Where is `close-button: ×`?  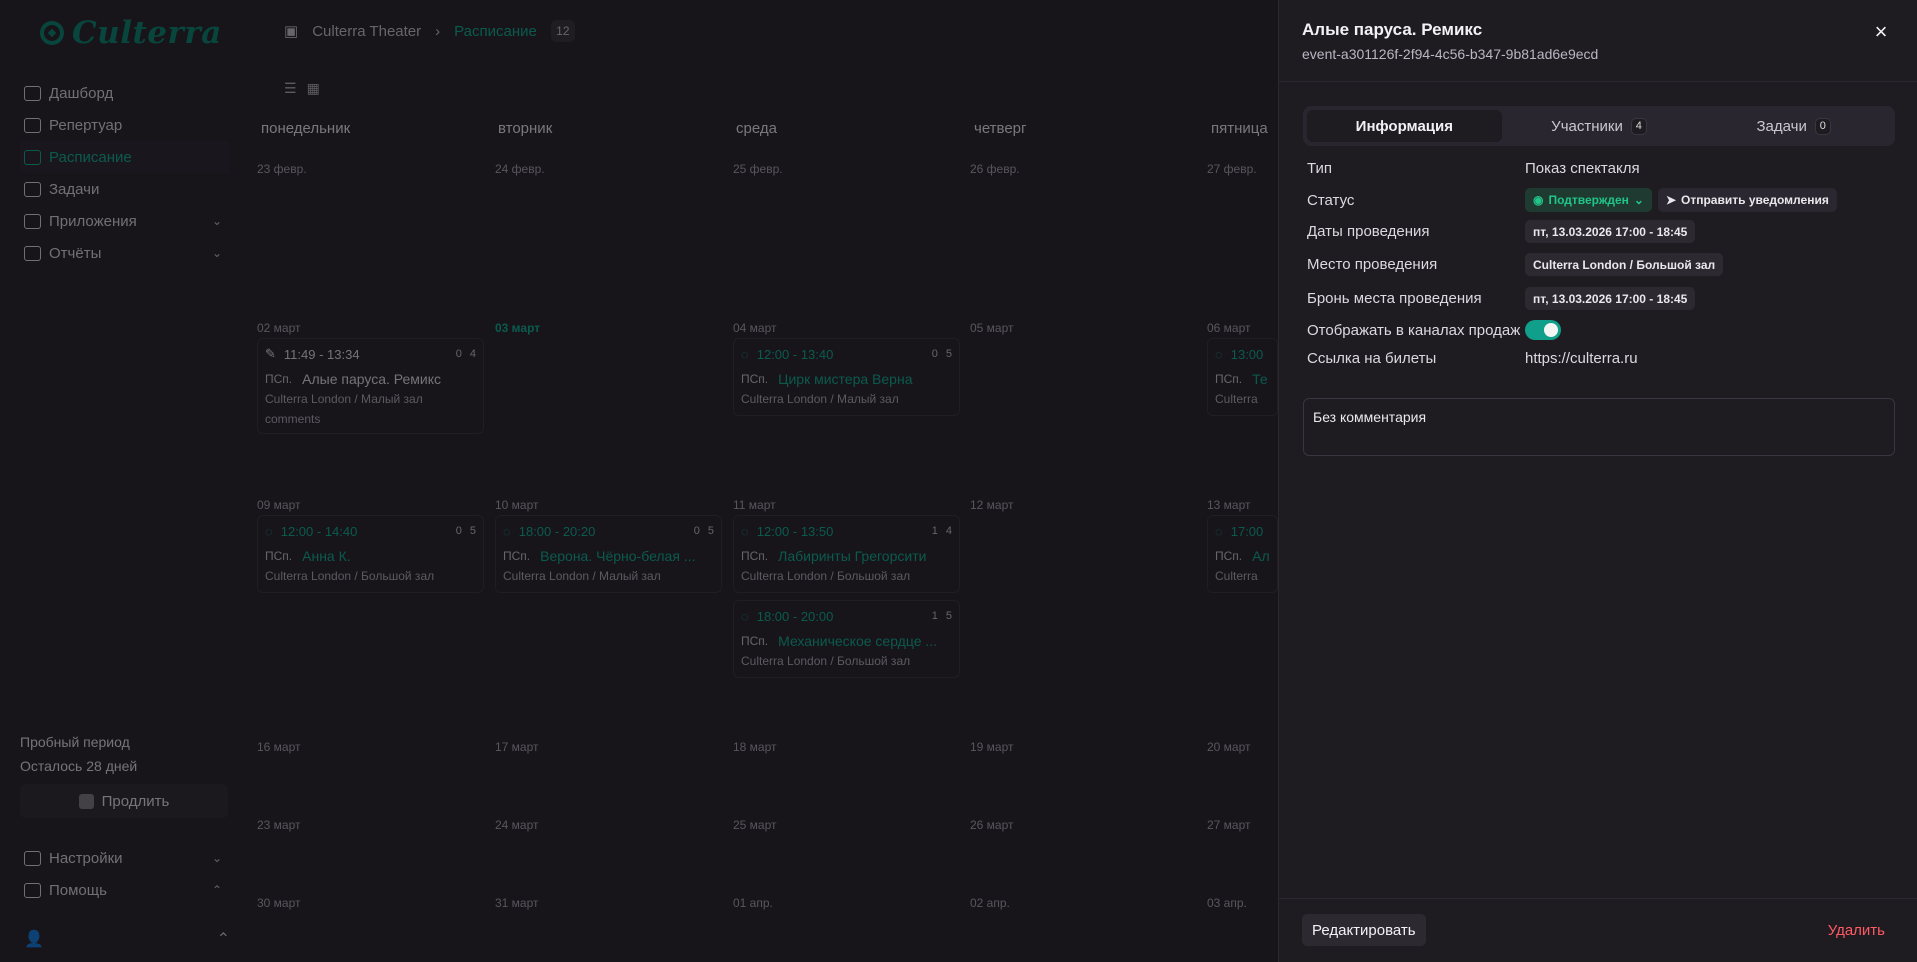 close-button: × is located at coordinates (1881, 31).